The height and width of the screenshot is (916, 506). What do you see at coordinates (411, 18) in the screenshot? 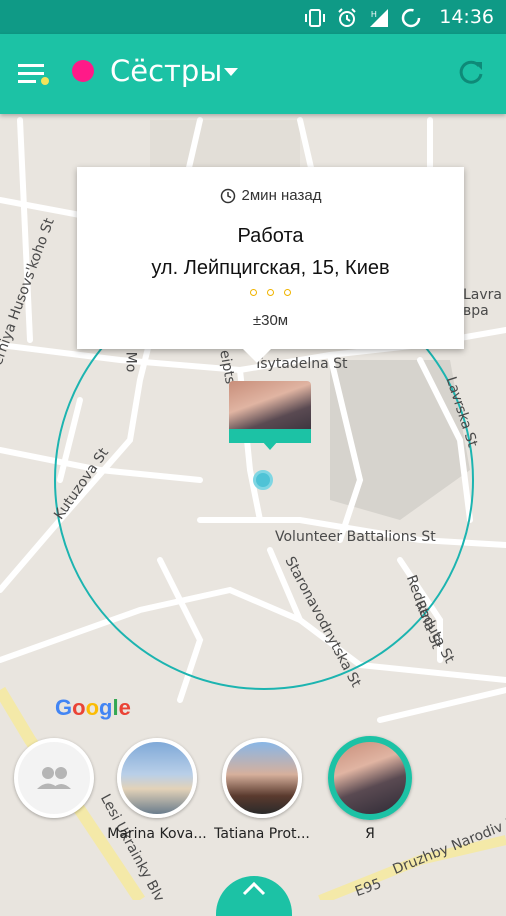
I see `battery-icon` at bounding box center [411, 18].